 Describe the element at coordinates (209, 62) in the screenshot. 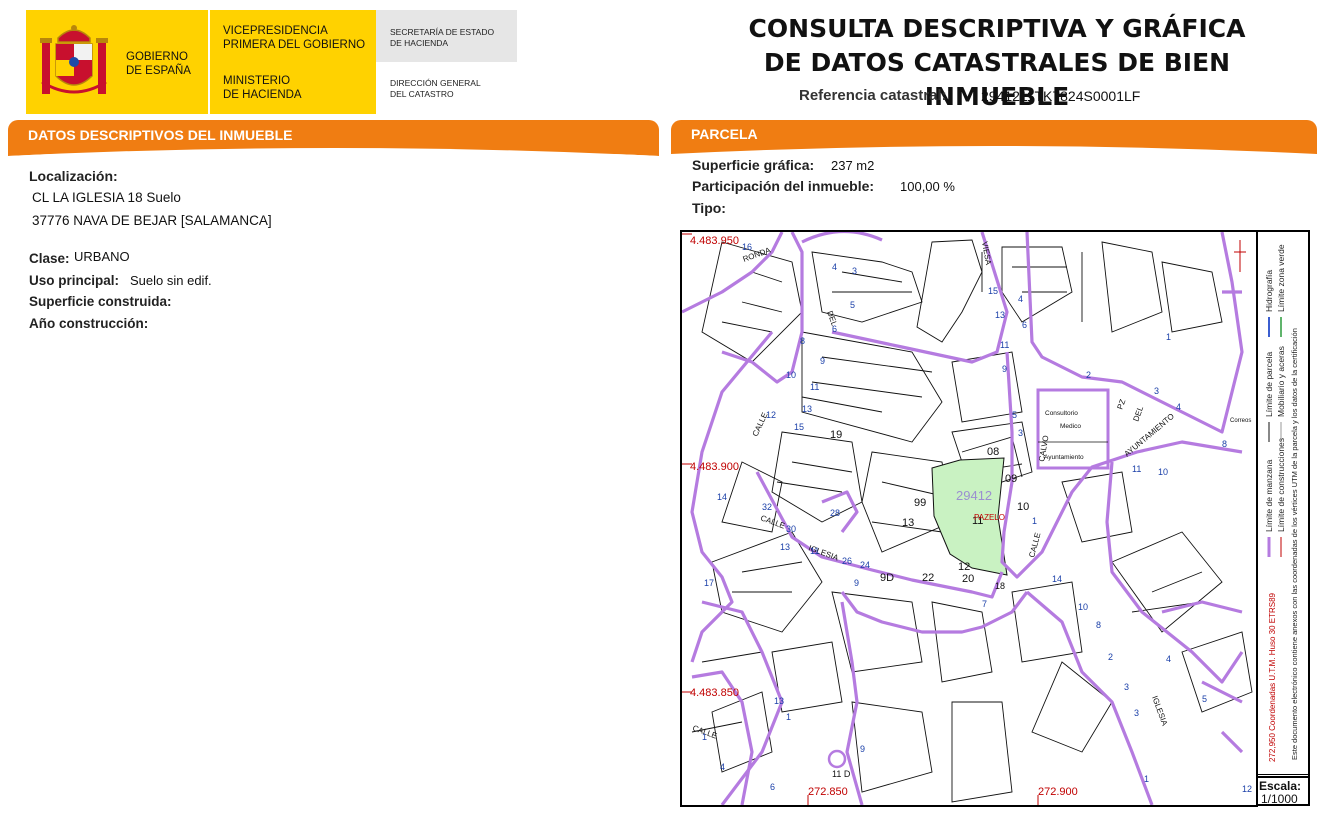

I see `logo-divider` at that location.